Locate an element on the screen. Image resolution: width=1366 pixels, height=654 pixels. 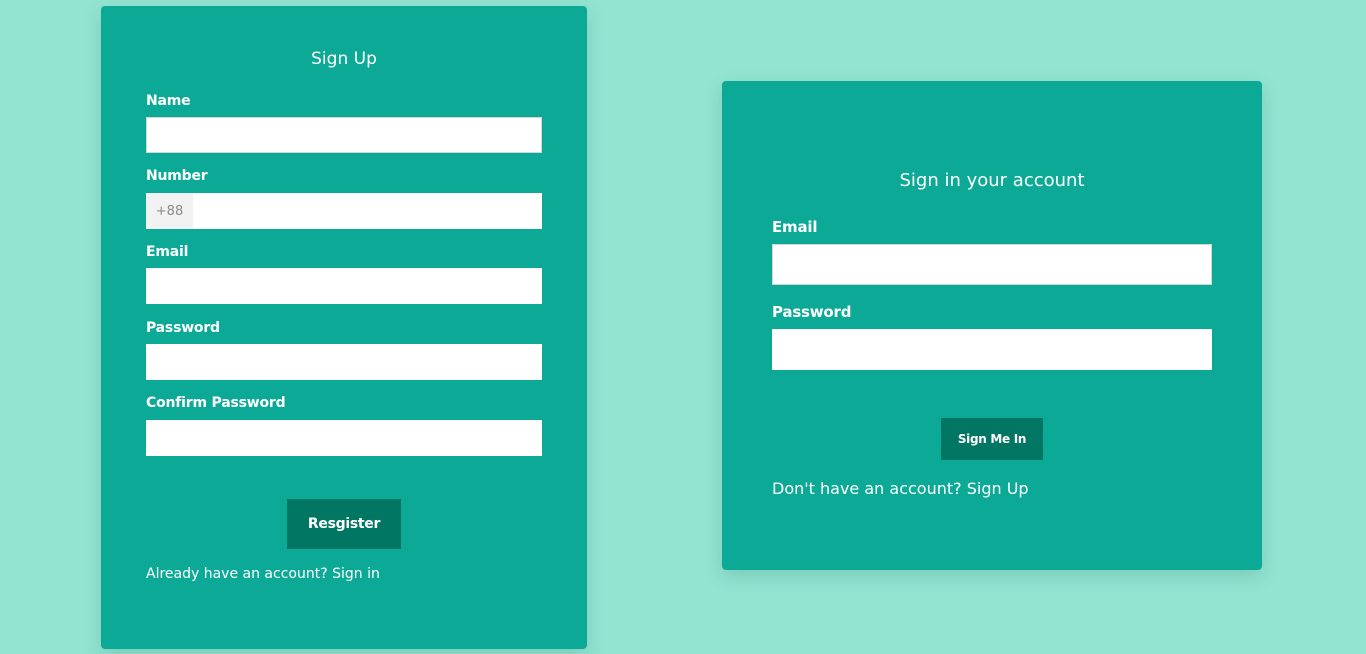
signin-email-input is located at coordinates (992, 264).